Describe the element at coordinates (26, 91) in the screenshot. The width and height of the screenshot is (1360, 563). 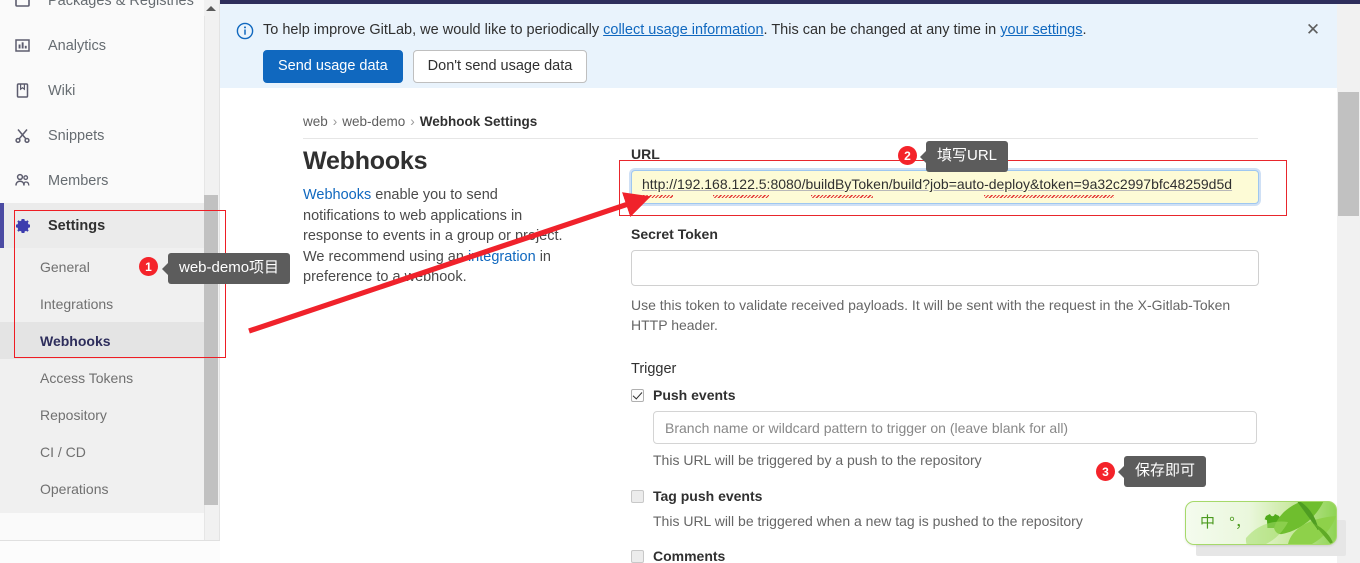
I see `book-icon` at that location.